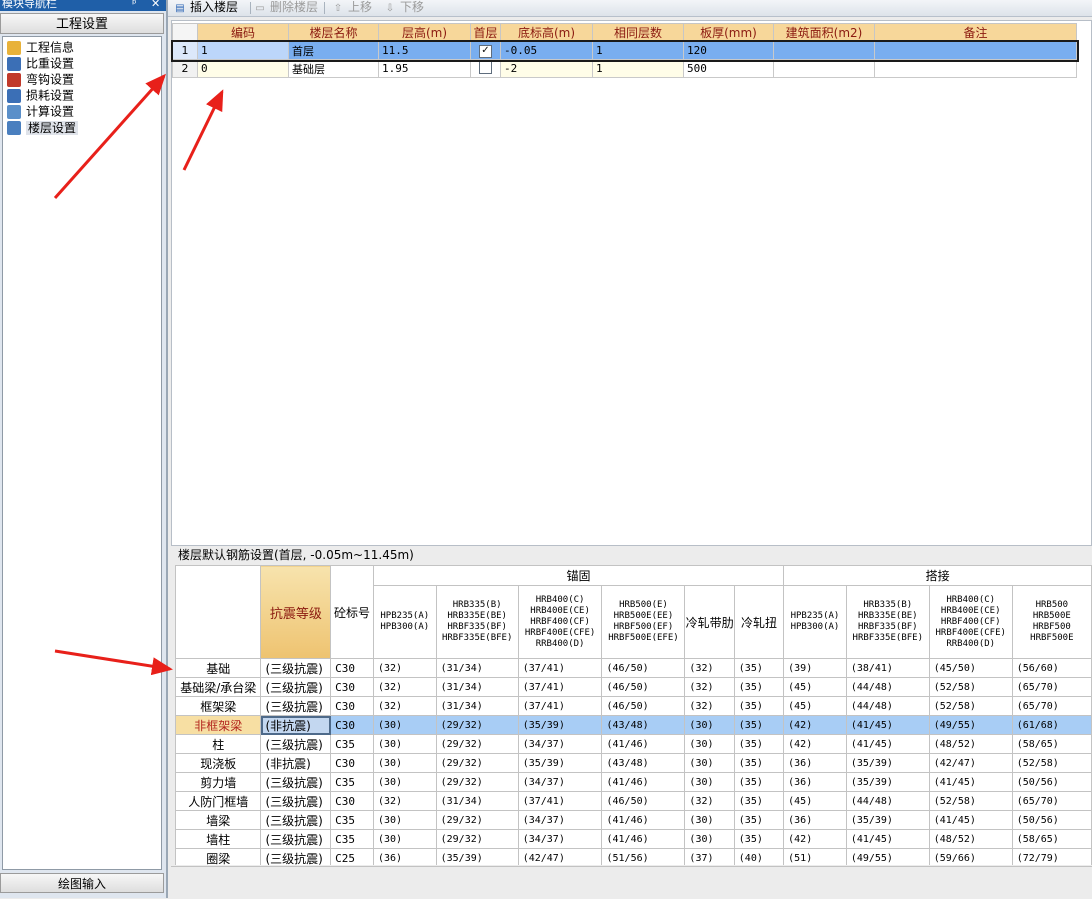  What do you see at coordinates (218, 856) in the screenshot?
I see `component-name: 圈梁` at bounding box center [218, 856].